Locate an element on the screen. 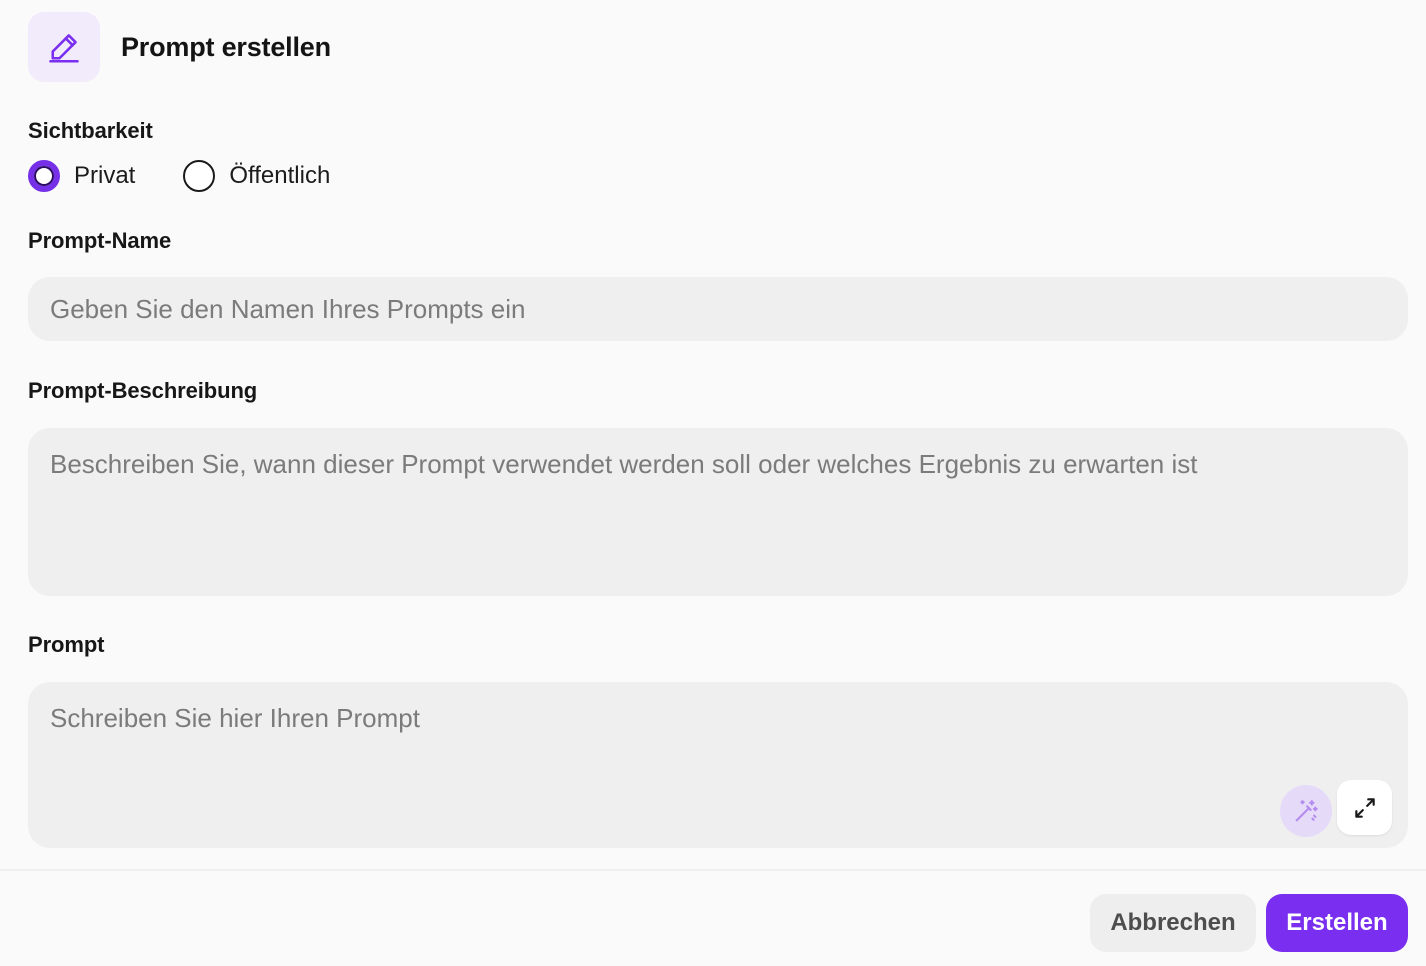  pencil-icon is located at coordinates (64, 48).